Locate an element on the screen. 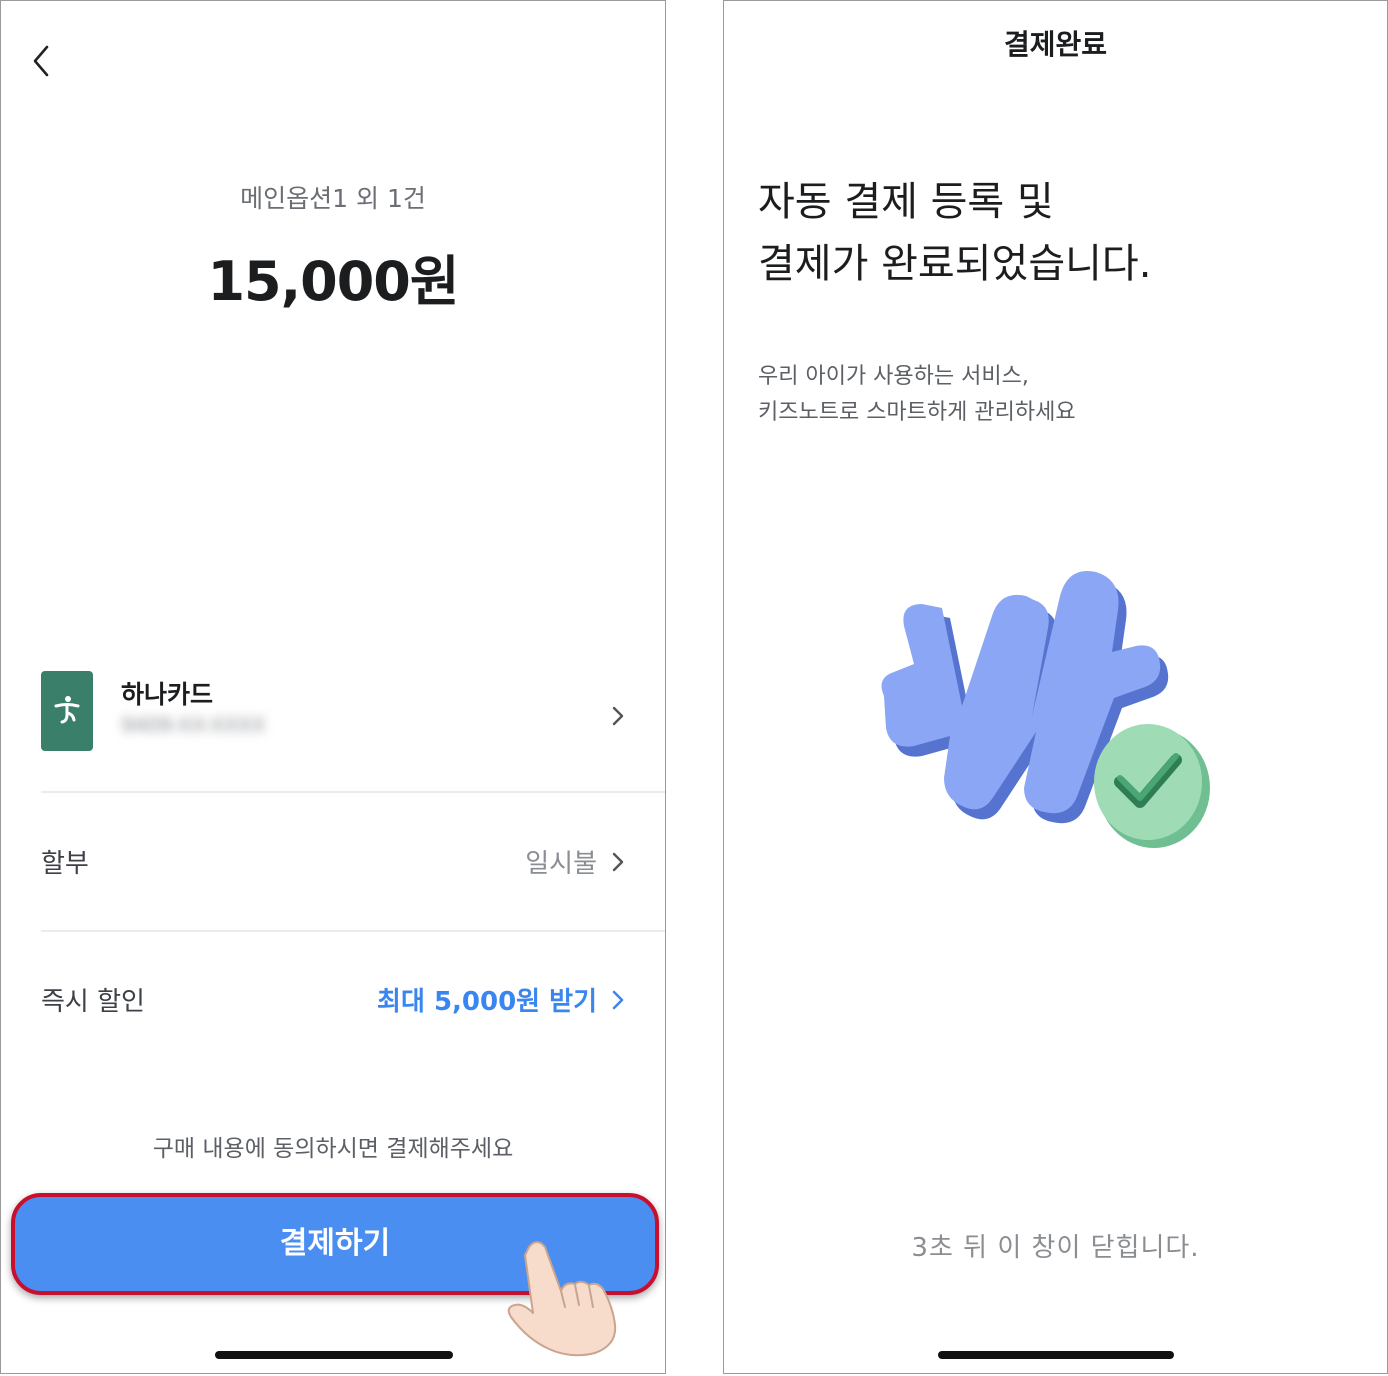 The height and width of the screenshot is (1376, 1388). w-logo-icon is located at coordinates (1045, 709).